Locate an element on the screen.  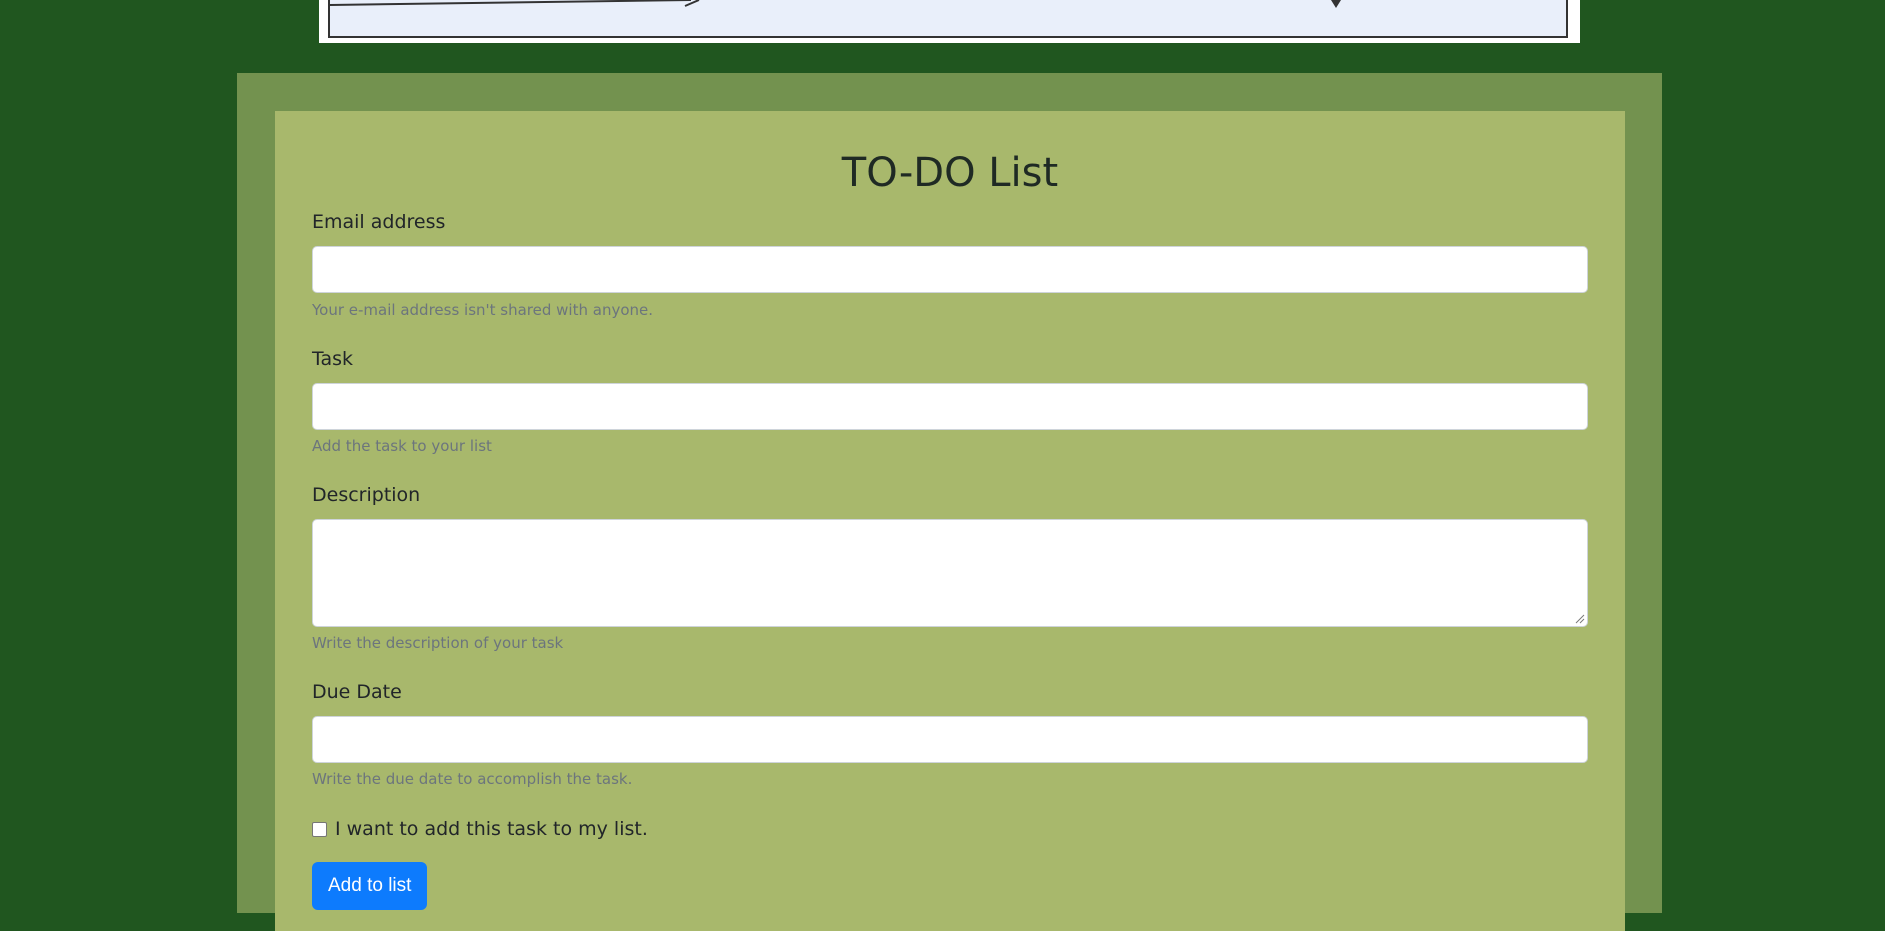
resize-handle-icon is located at coordinates (1580, 619).